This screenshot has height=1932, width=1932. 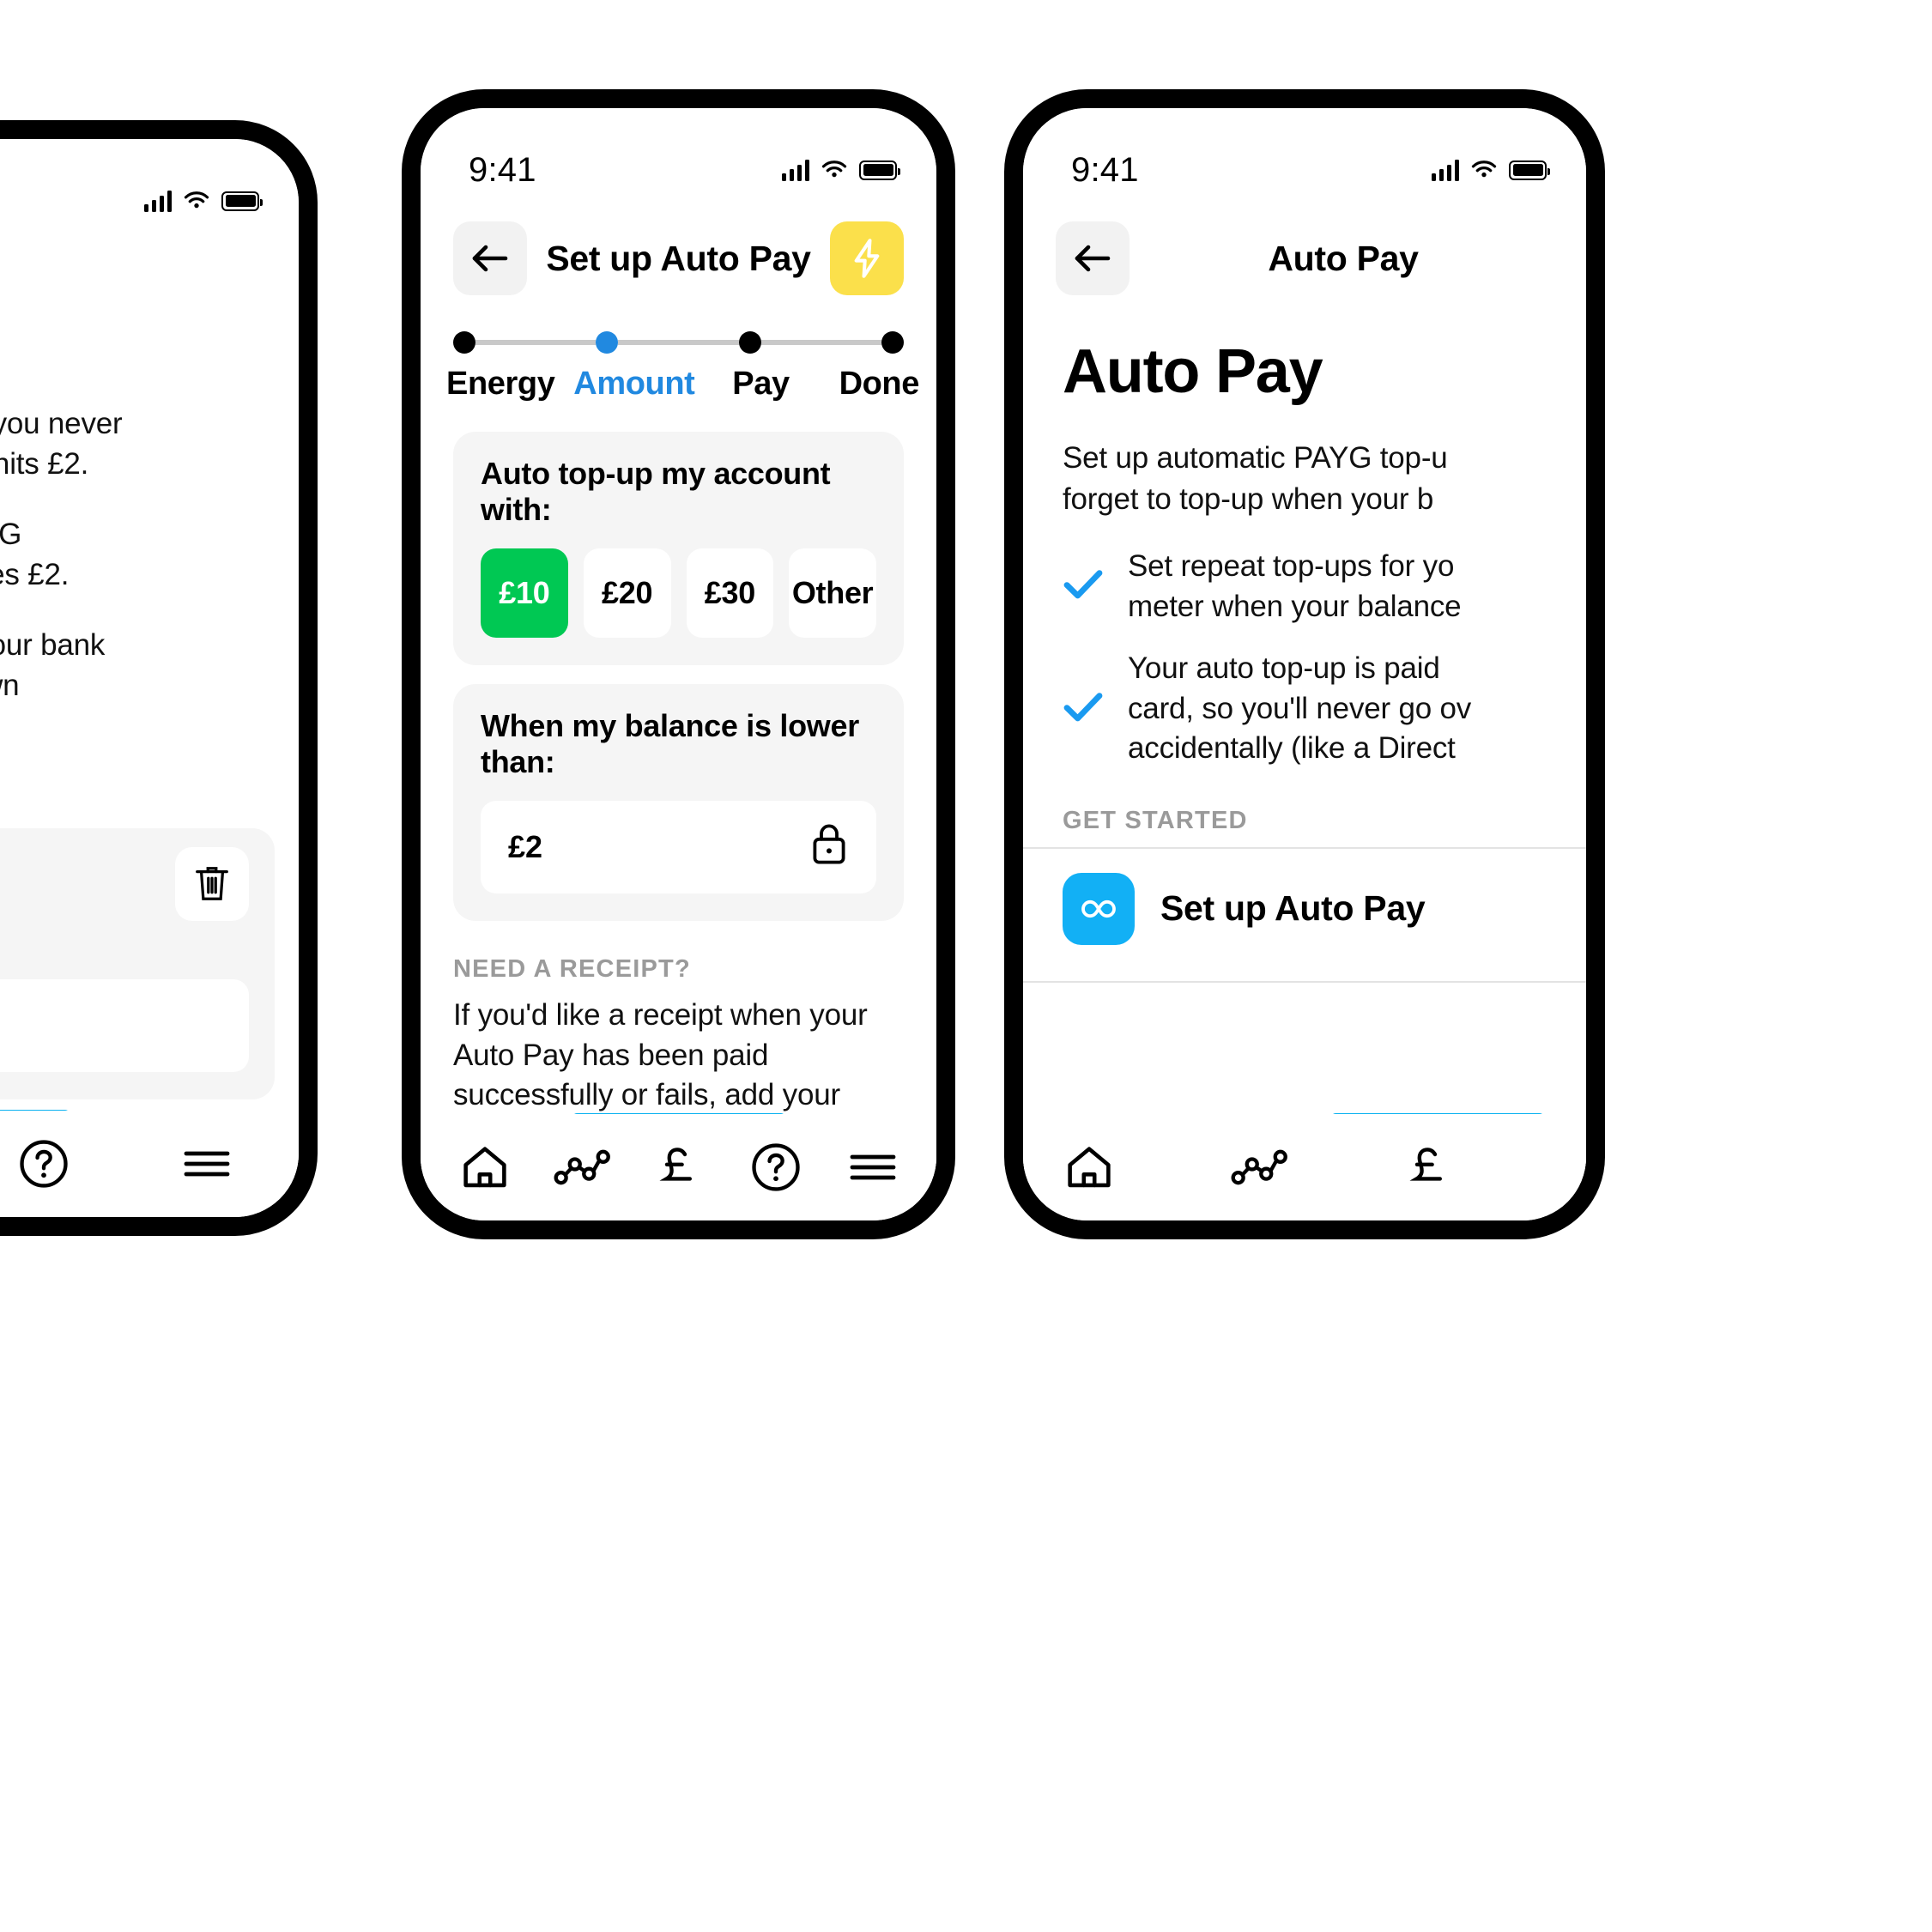 I want to click on credit-limit-label: Credit limit, so click(x=125, y=942).